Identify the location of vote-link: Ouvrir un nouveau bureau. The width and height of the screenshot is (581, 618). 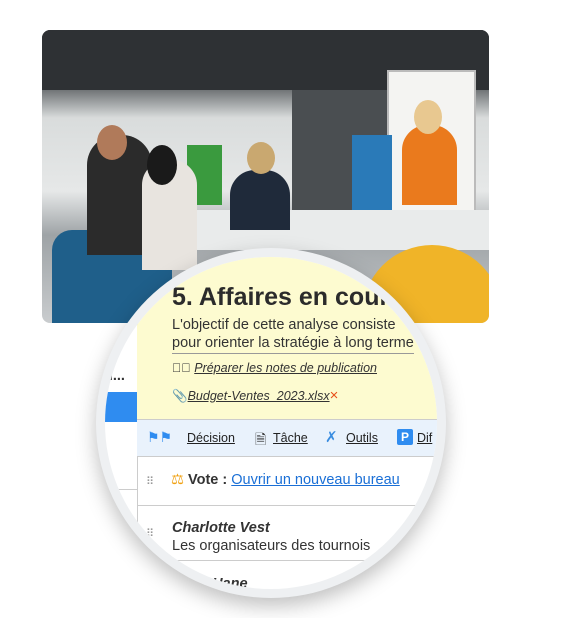
(315, 480).